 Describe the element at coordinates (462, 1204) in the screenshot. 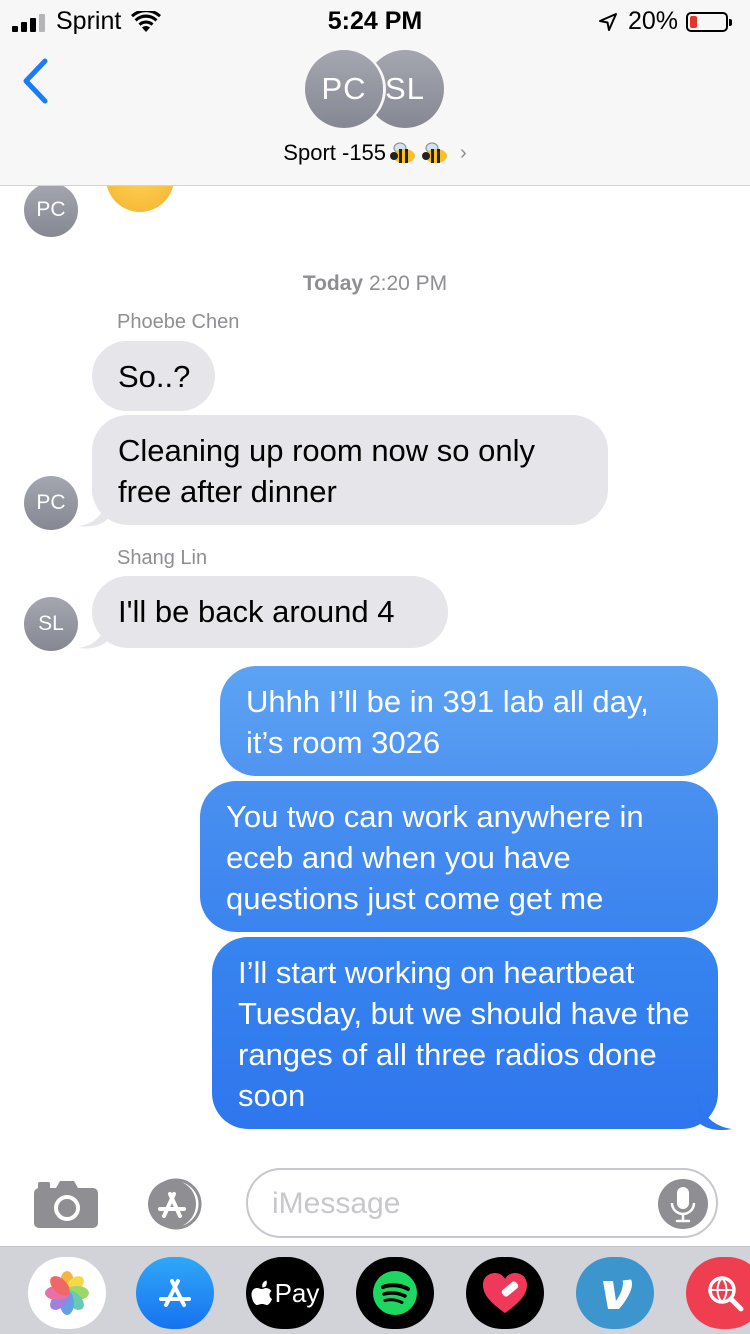

I see `message-input` at that location.